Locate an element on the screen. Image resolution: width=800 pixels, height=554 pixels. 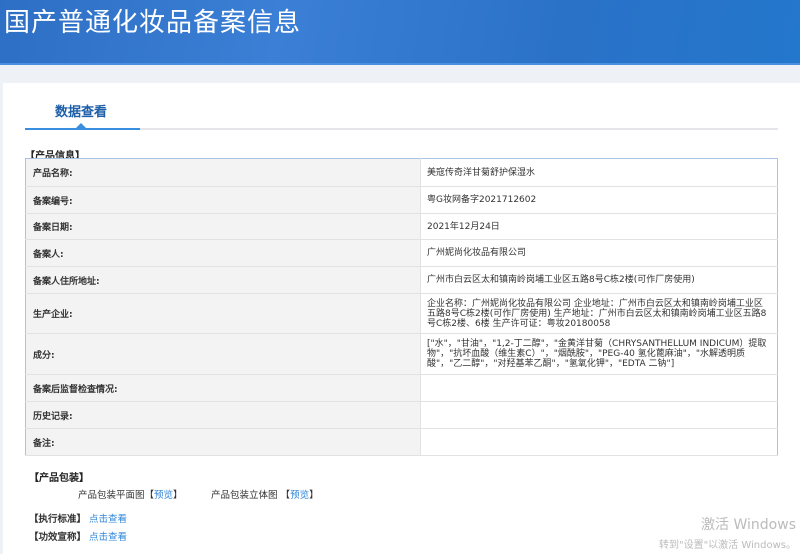
efficacy-row: 【功效宣称】 点击查看 is located at coordinates (78, 536).